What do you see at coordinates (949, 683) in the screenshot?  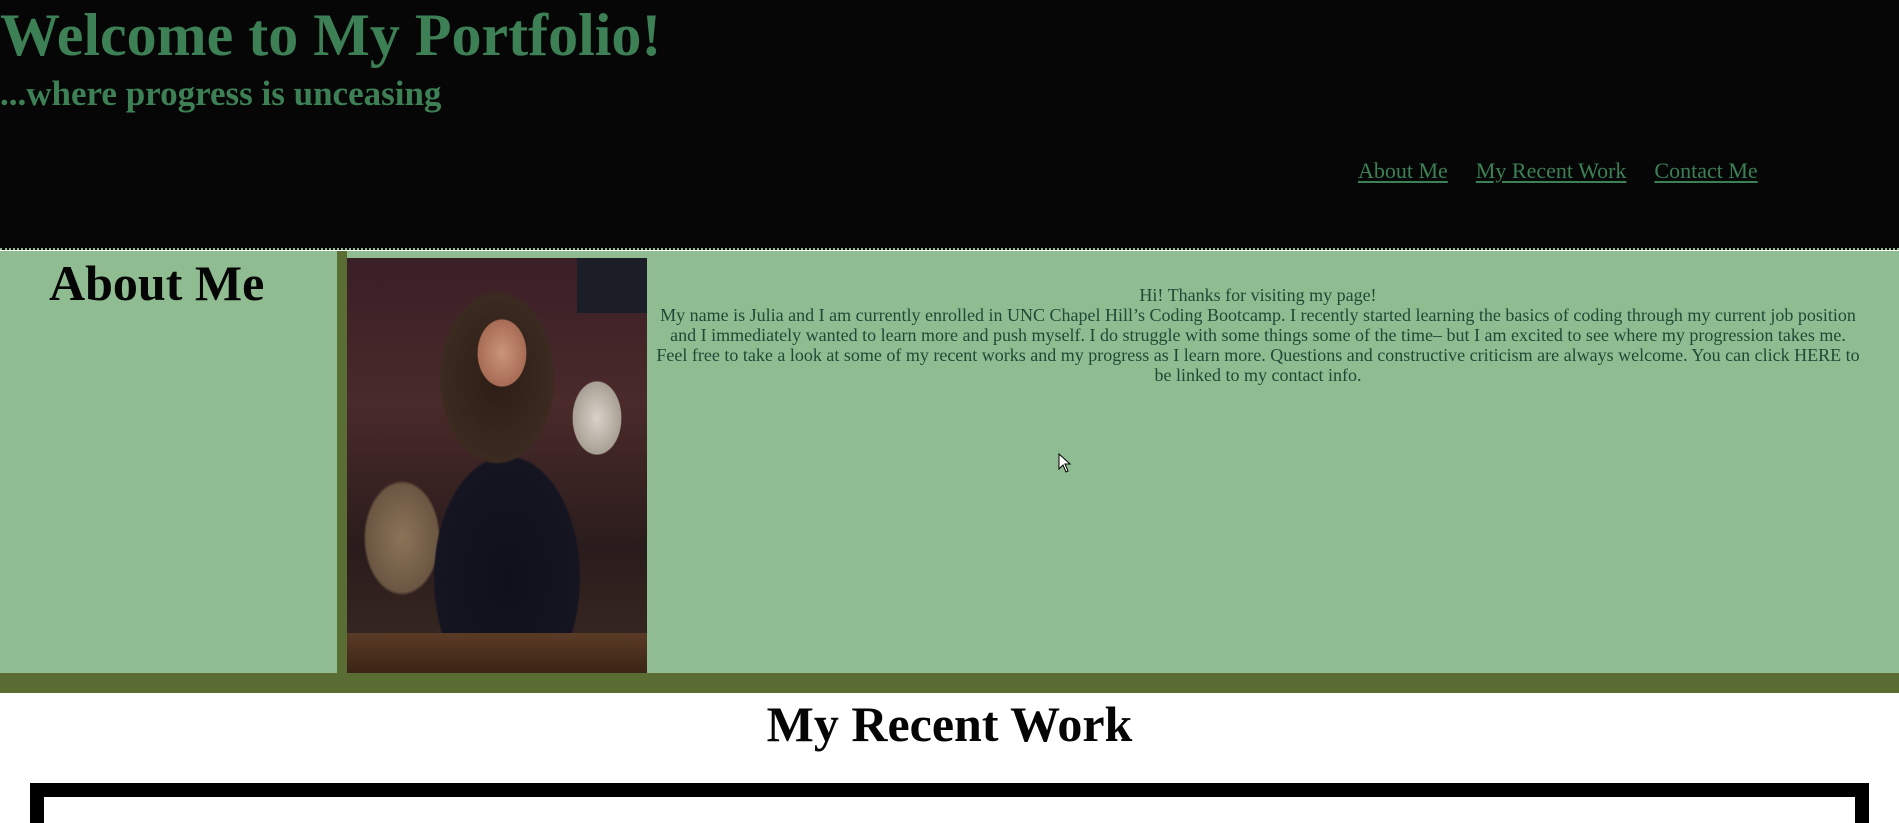 I see `section-divider-strip` at bounding box center [949, 683].